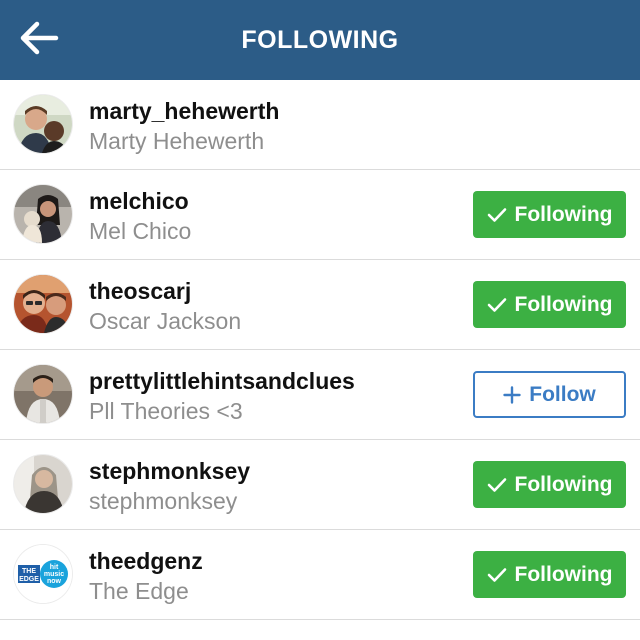 Image resolution: width=640 pixels, height=640 pixels. What do you see at coordinates (140, 231) in the screenshot?
I see `full-name: Mel Chico` at bounding box center [140, 231].